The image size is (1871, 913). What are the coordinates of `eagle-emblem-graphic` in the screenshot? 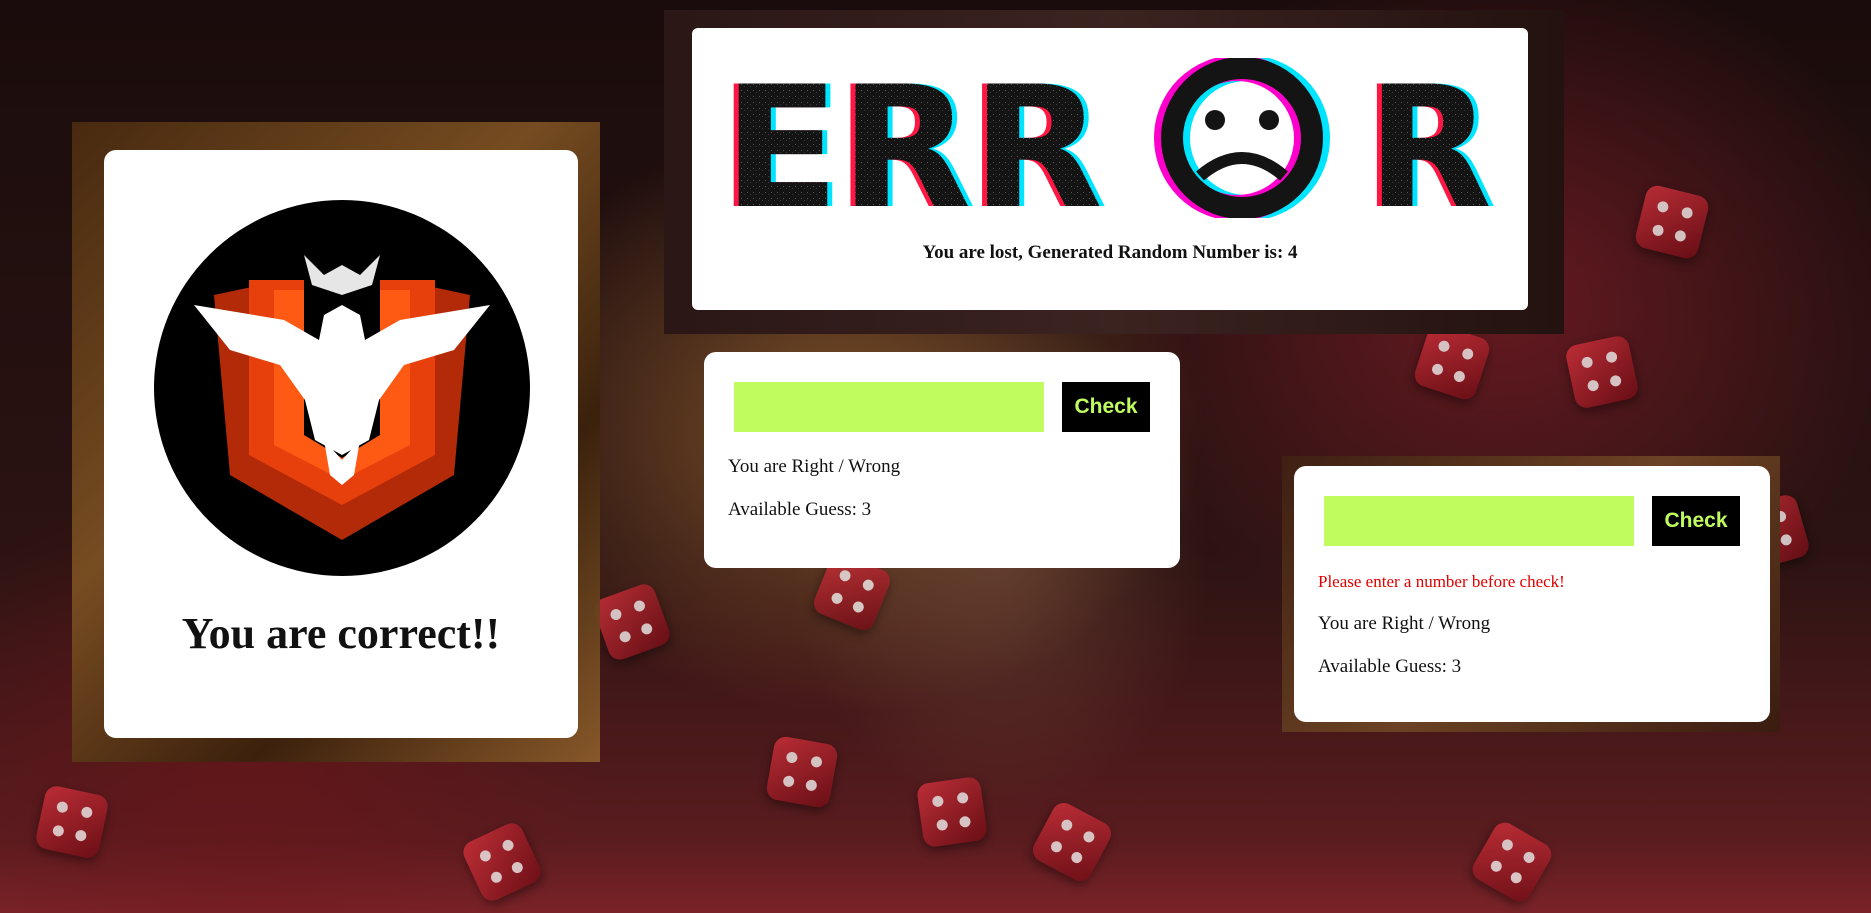 It's located at (342, 397).